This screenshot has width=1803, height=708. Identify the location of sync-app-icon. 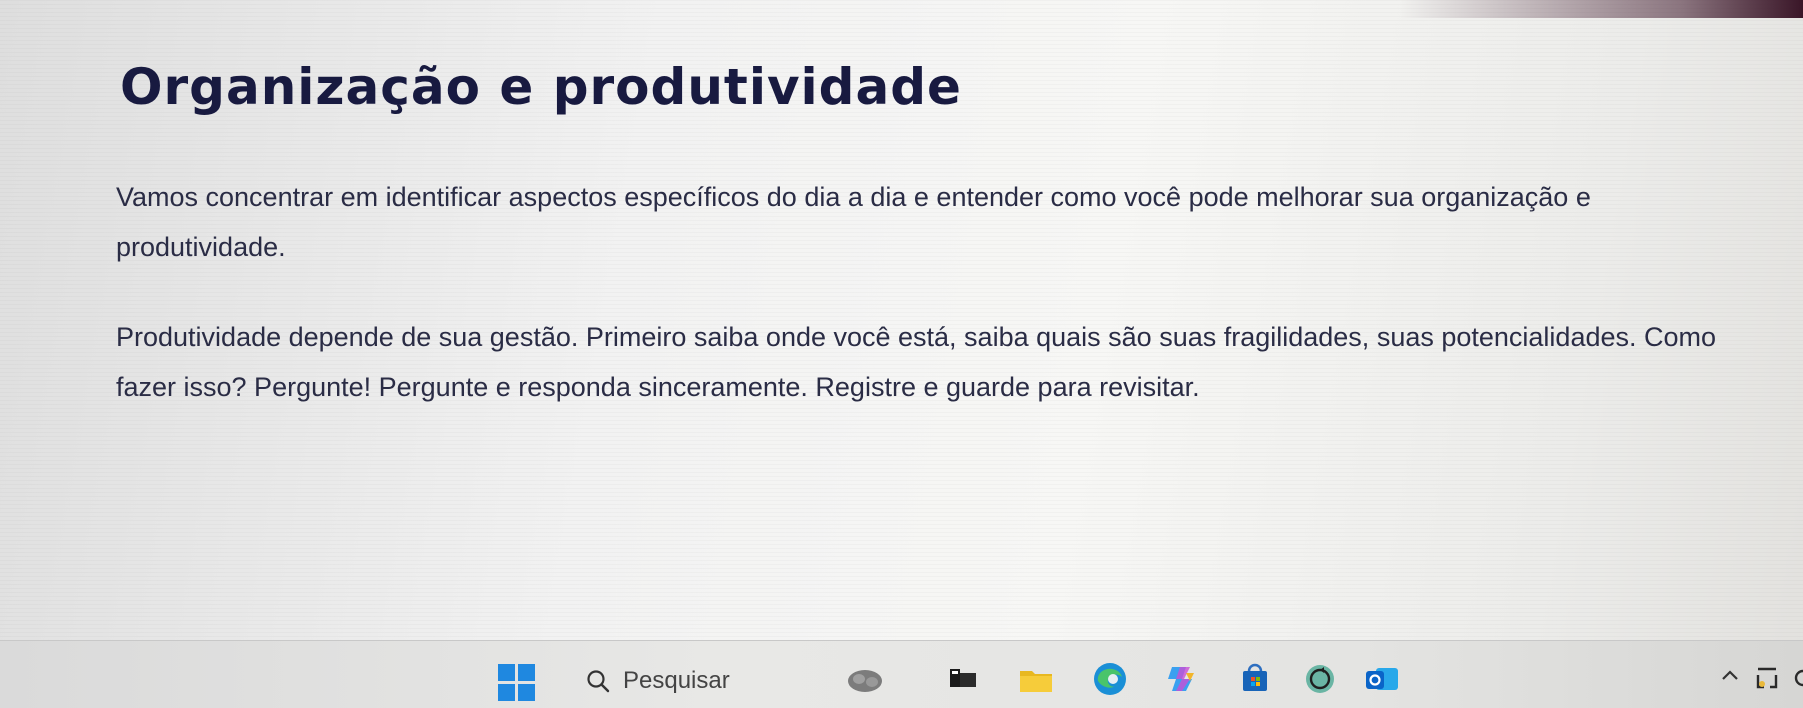
(1320, 679).